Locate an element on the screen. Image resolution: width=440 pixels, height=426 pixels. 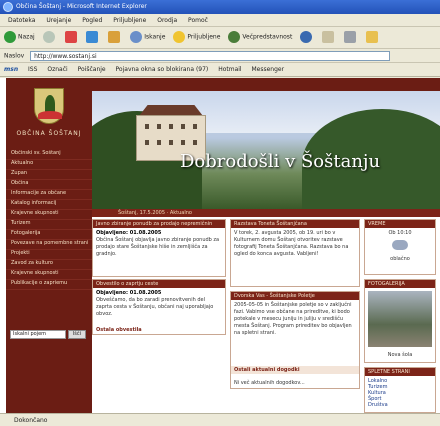
site-search: Iskalni pojem Išči is located at coordinates (49, 334).